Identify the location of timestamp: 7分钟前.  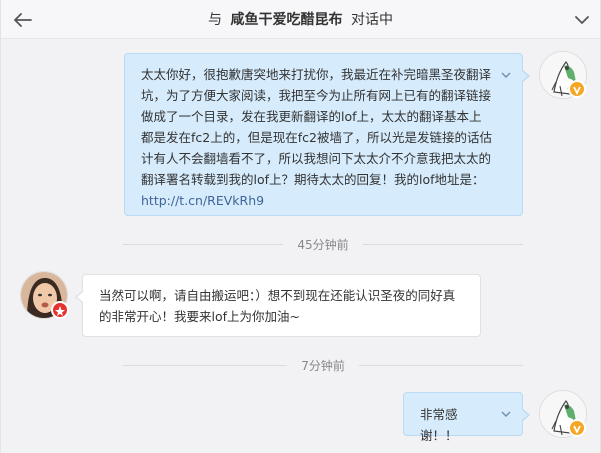
(323, 365).